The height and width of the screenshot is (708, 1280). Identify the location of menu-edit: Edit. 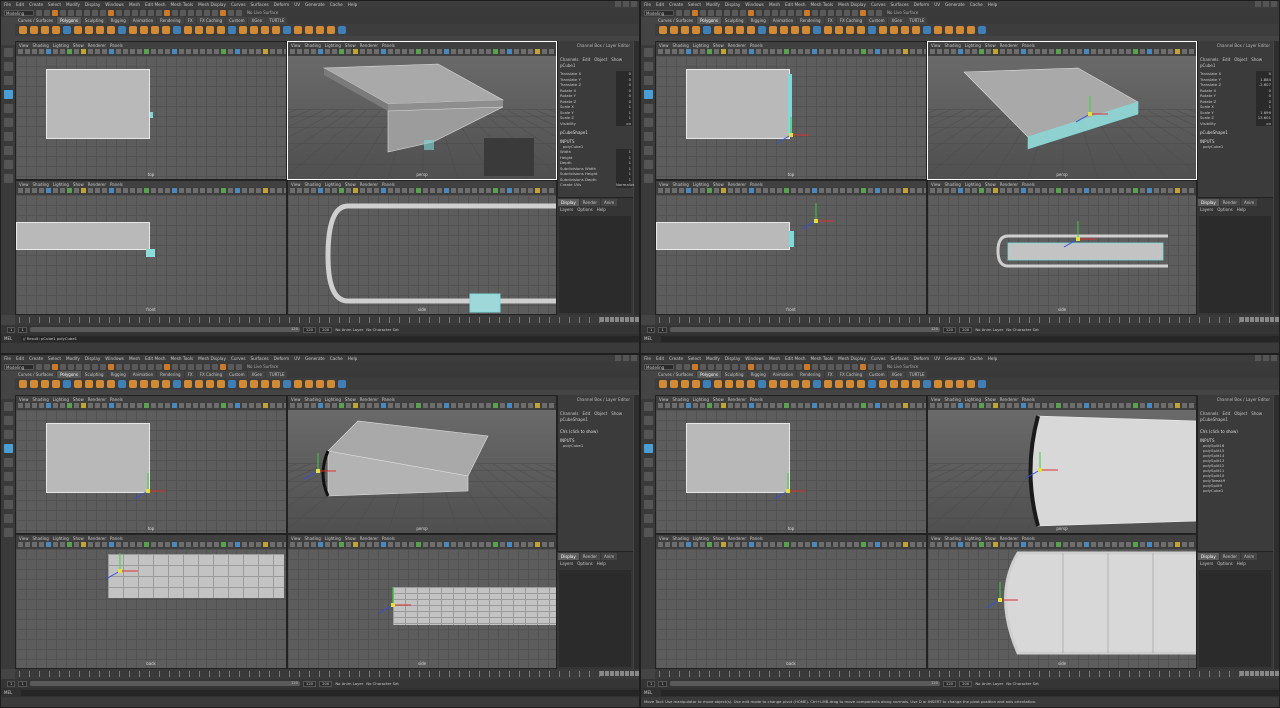
(660, 358).